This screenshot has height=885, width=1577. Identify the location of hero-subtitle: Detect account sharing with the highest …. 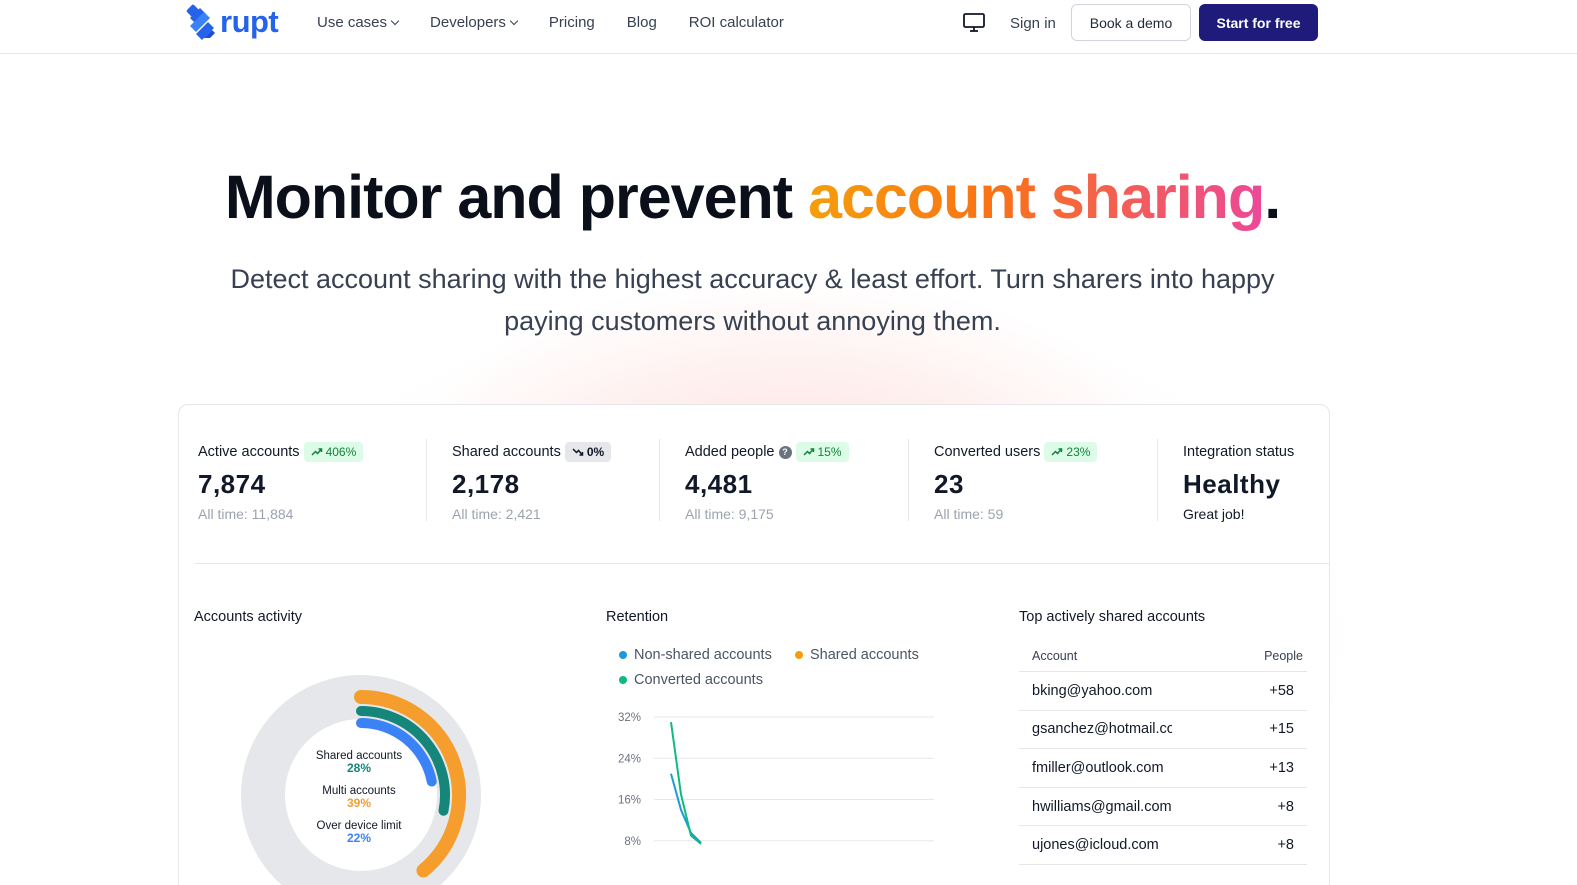
(752, 300).